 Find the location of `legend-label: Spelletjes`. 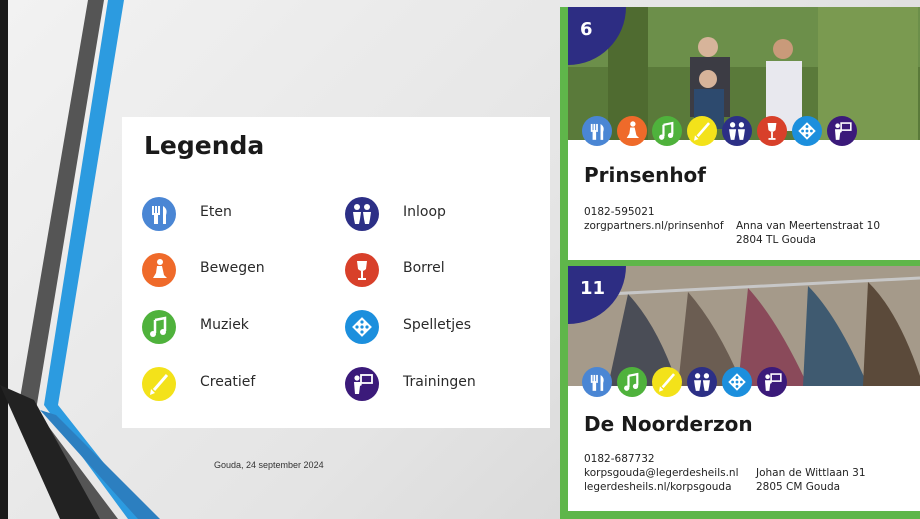

legend-label: Spelletjes is located at coordinates (437, 325).